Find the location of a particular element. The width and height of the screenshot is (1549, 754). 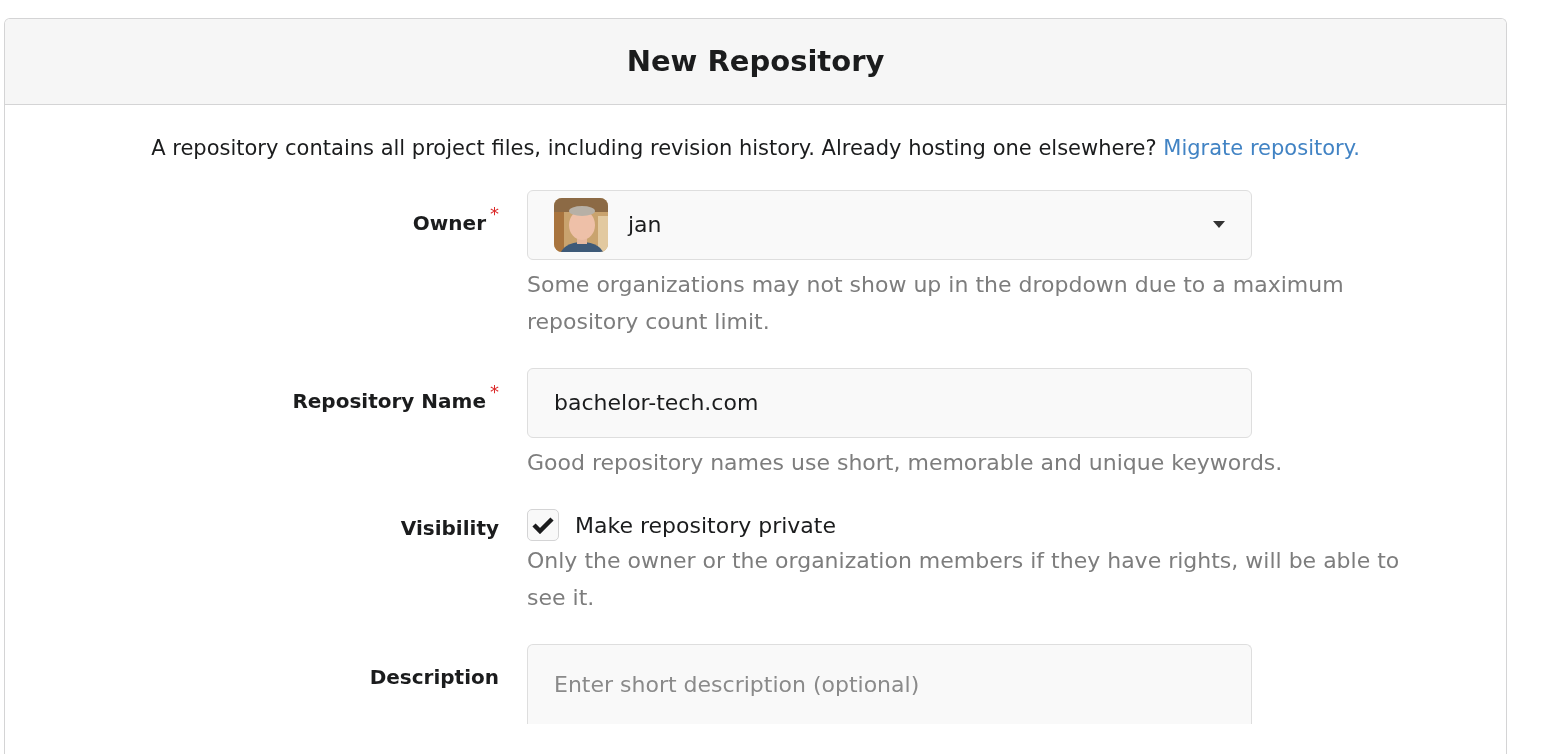

checkbox is located at coordinates (543, 525).